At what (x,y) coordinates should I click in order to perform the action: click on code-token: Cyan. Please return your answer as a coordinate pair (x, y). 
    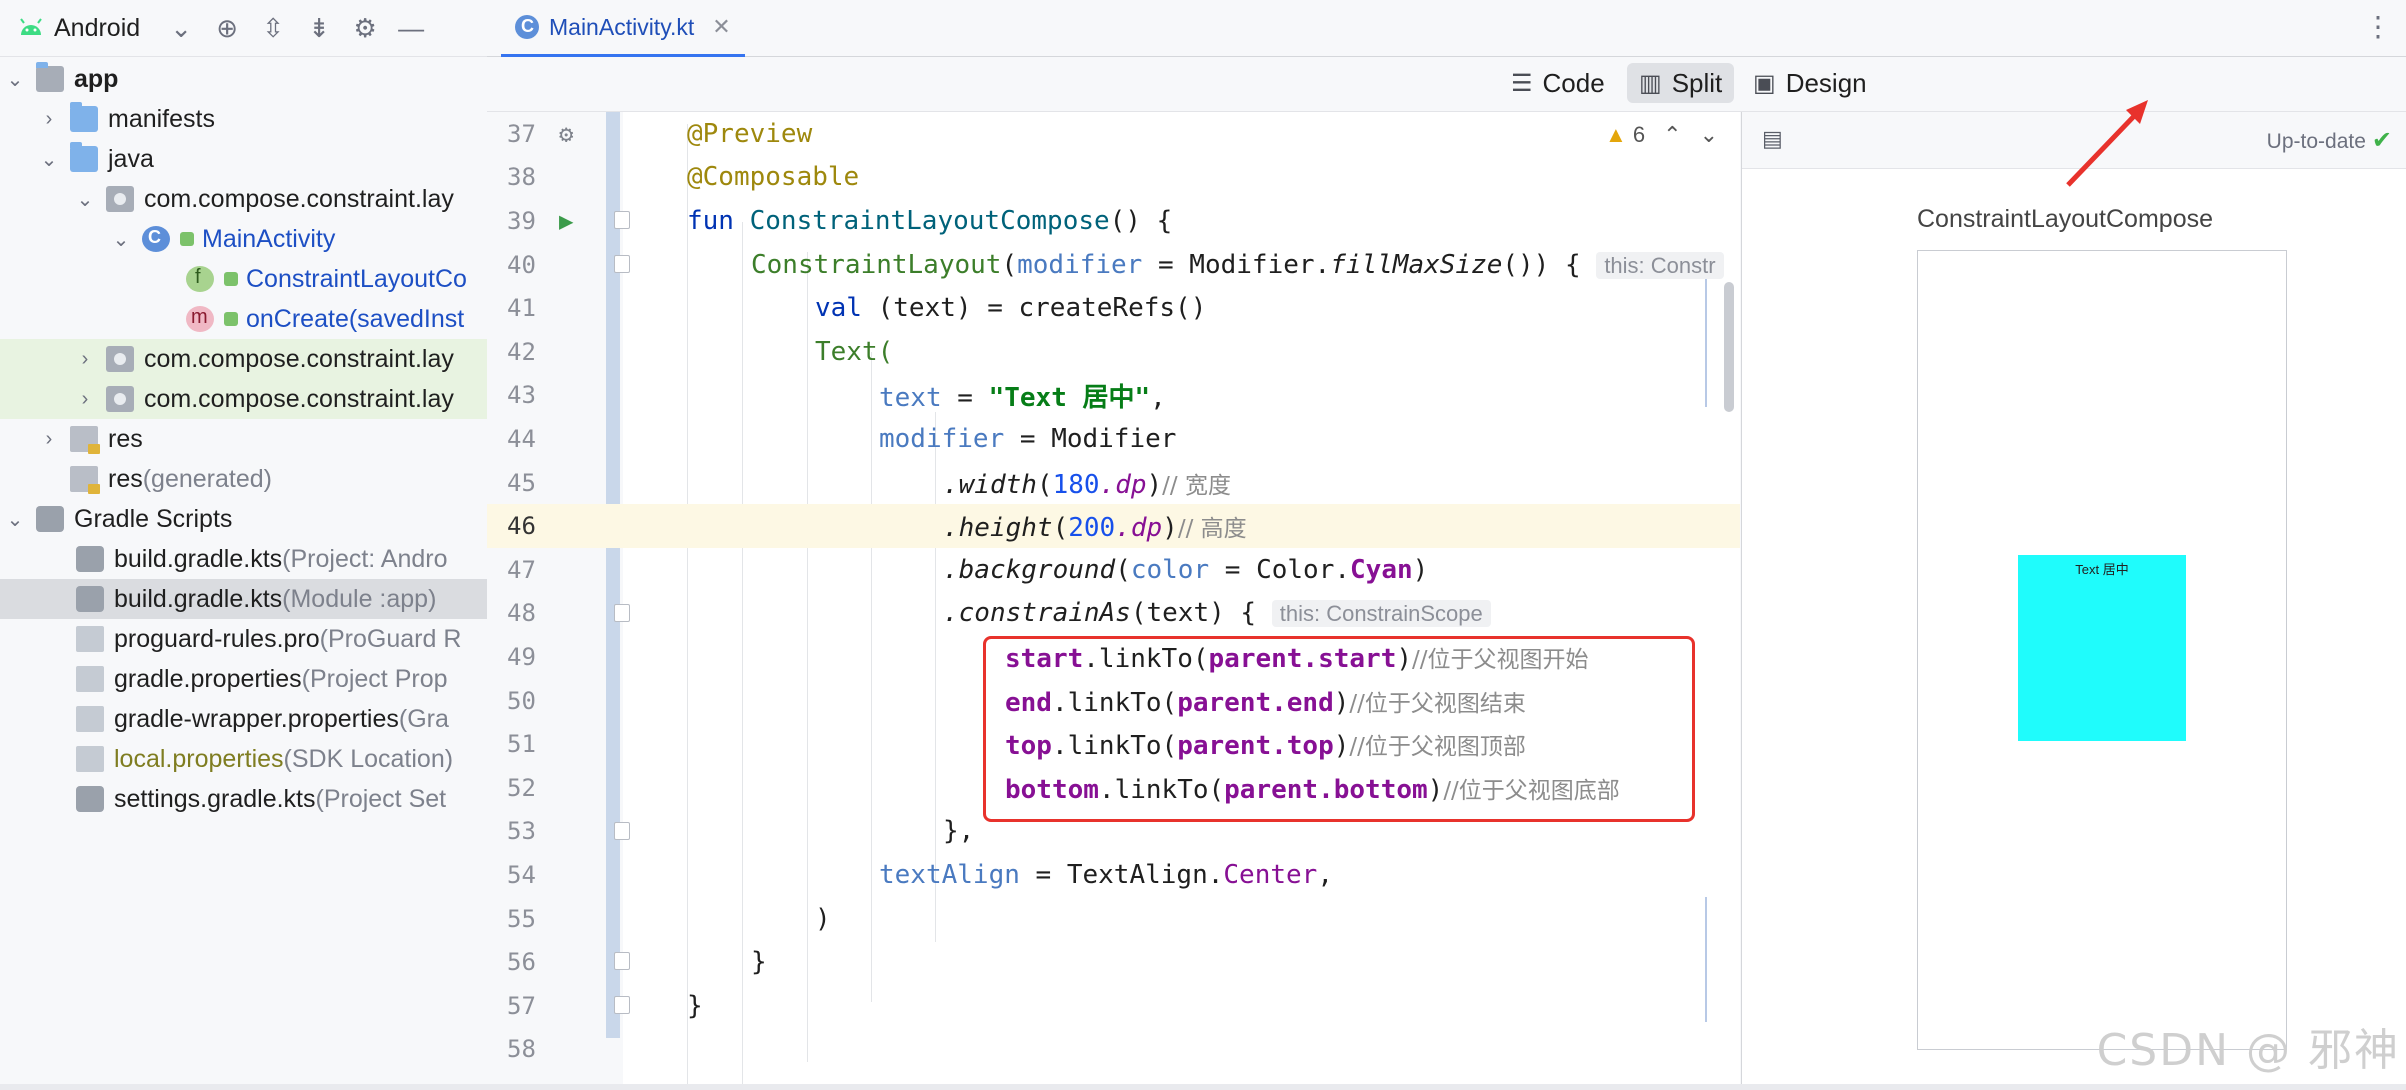
    Looking at the image, I should click on (1381, 569).